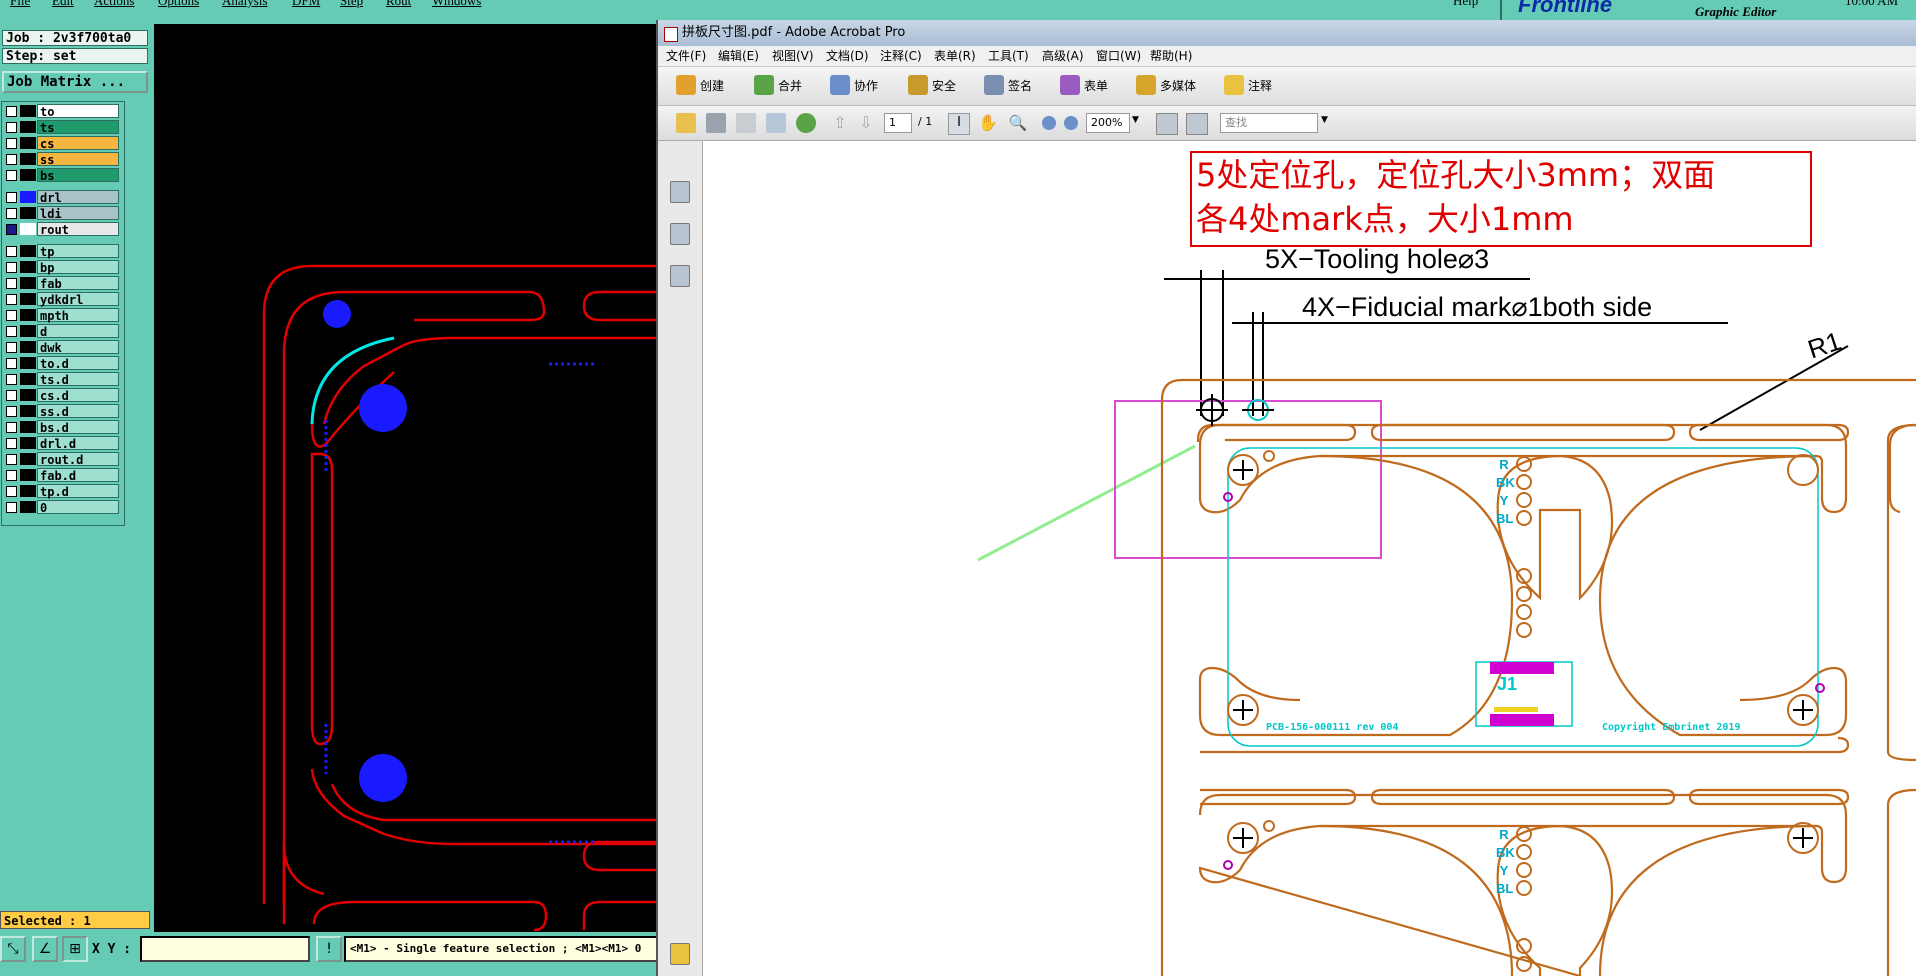 The height and width of the screenshot is (976, 1916). Describe the element at coordinates (63, 315) in the screenshot. I see `layer-row-mpth: mpth` at that location.